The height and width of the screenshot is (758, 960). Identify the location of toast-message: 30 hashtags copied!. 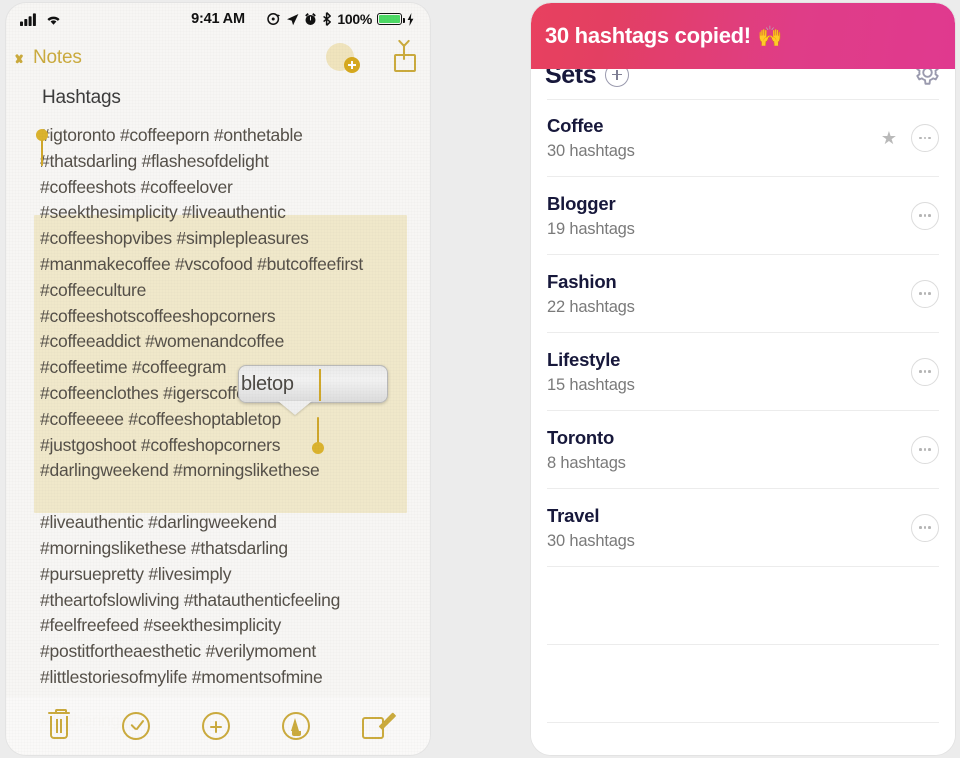
(648, 35).